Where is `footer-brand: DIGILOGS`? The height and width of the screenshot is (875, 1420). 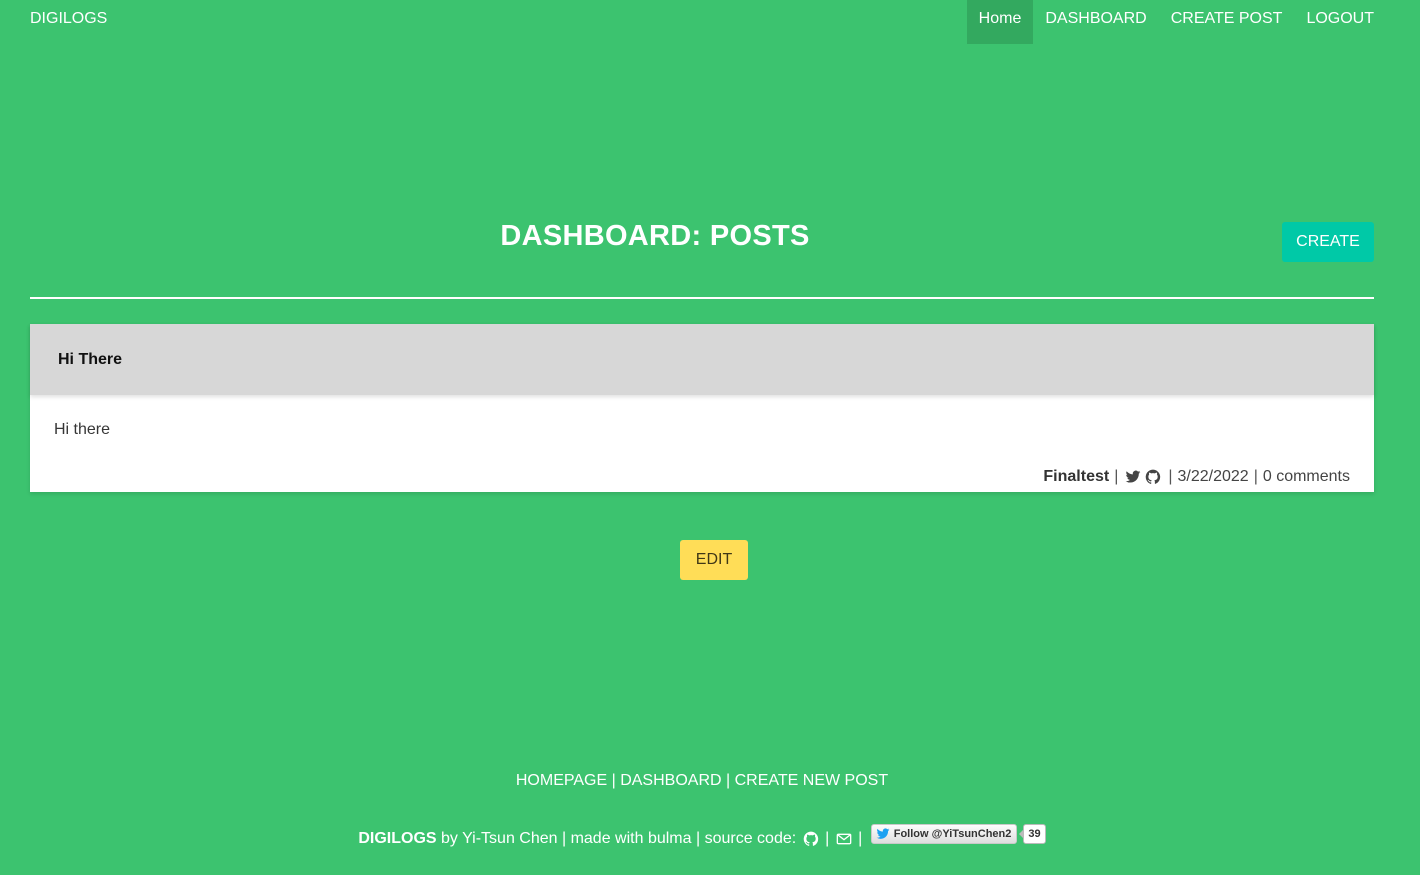
footer-brand: DIGILOGS is located at coordinates (397, 838).